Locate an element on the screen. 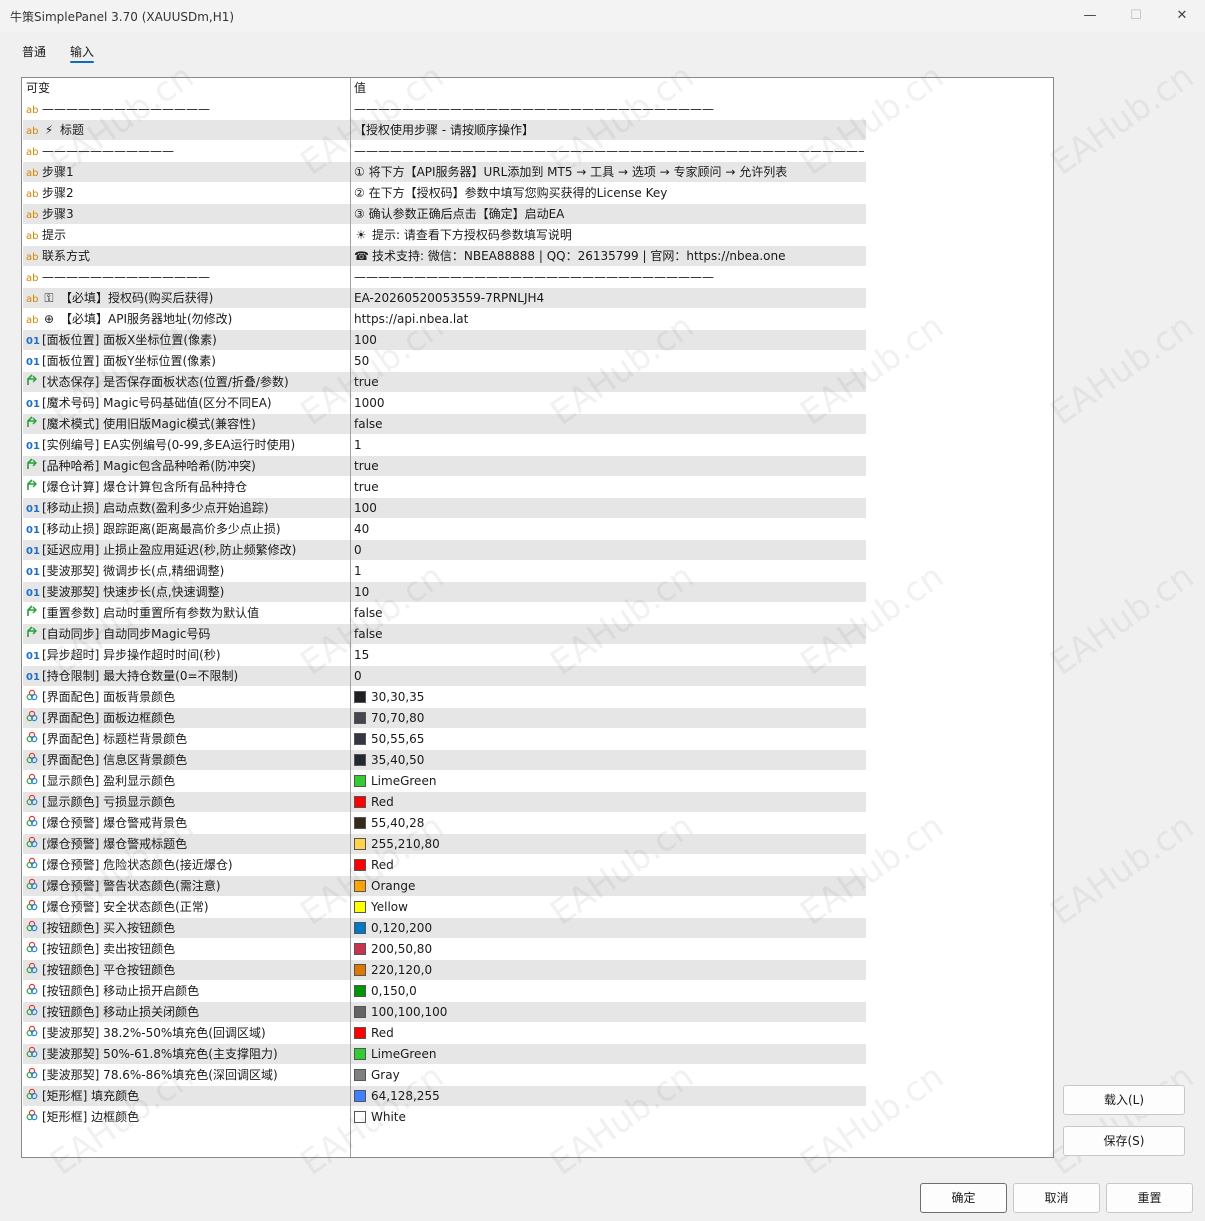 The height and width of the screenshot is (1221, 1205). table-row: ab ⚡ 标题 【授权使用步骤 - 请按顺序操作】 is located at coordinates (444, 130).